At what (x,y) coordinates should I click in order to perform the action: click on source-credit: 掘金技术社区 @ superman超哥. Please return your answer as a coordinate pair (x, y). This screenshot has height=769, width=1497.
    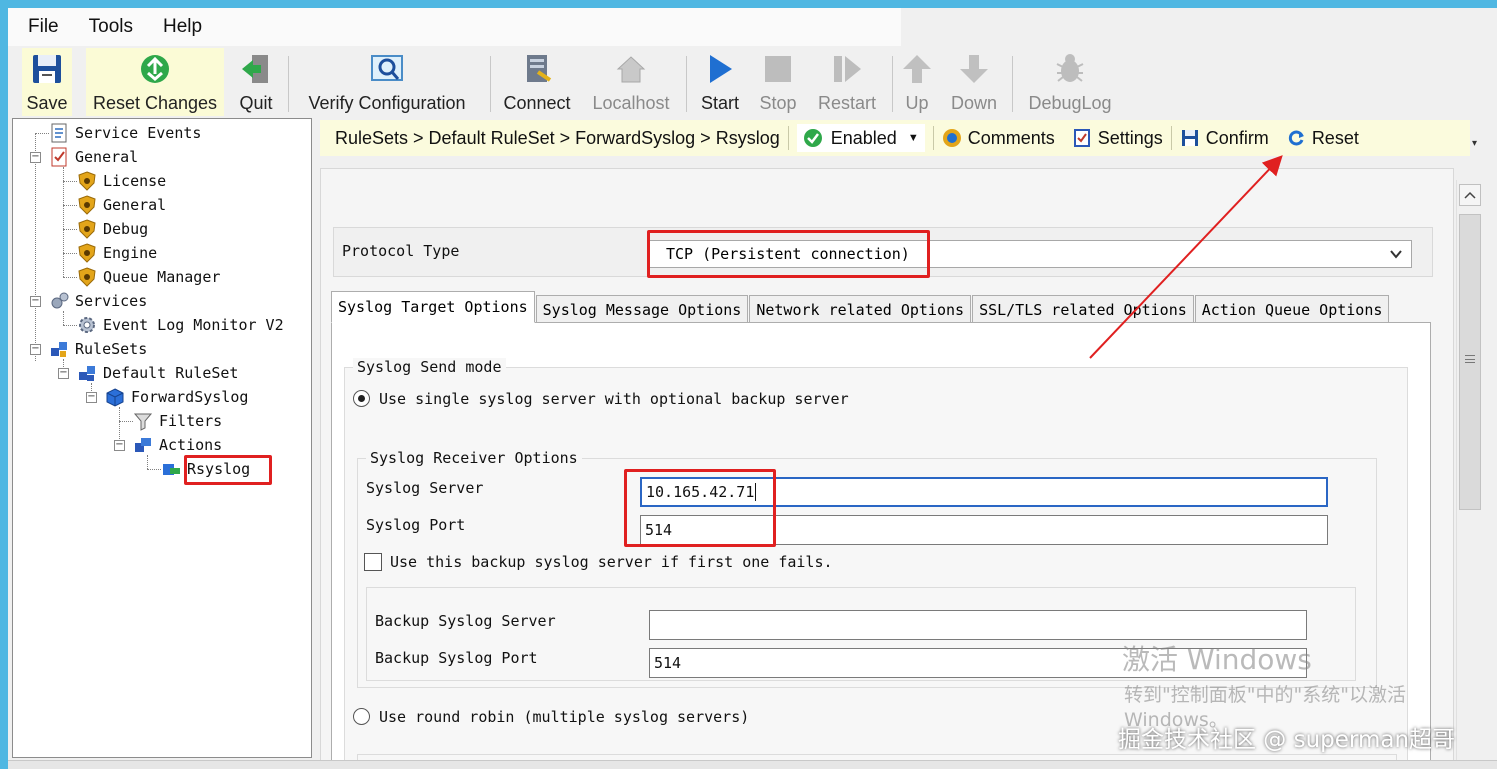
    Looking at the image, I should click on (1287, 740).